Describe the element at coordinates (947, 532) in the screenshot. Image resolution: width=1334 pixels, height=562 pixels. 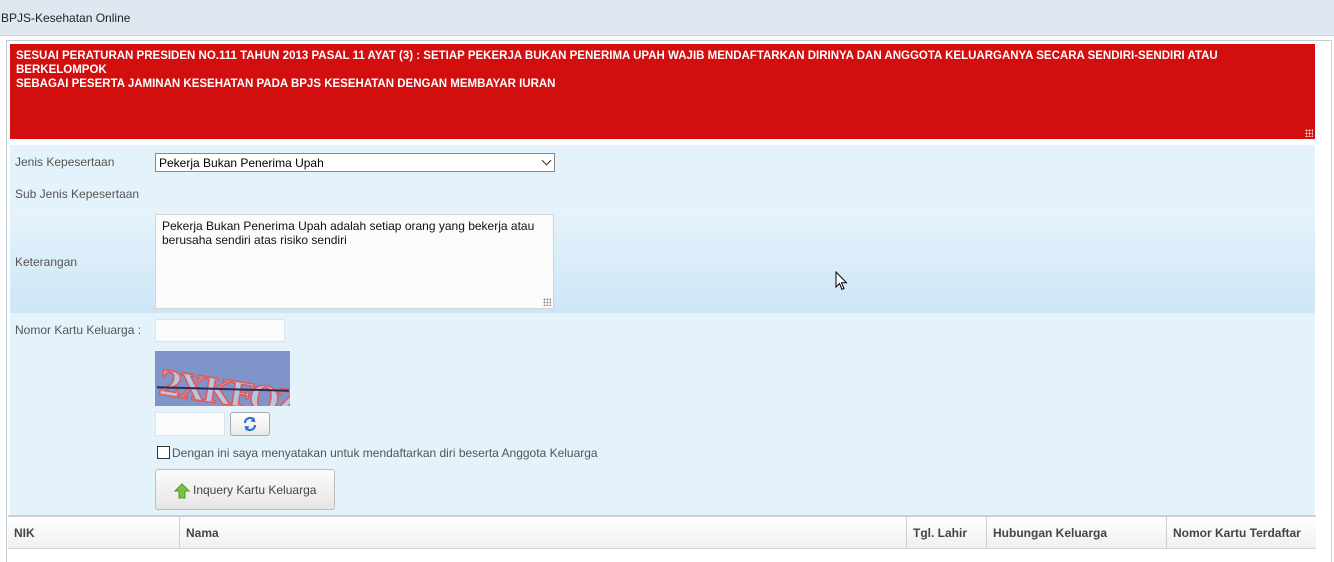
I see `column-header-tgl-lahir: Tgl. Lahir` at that location.